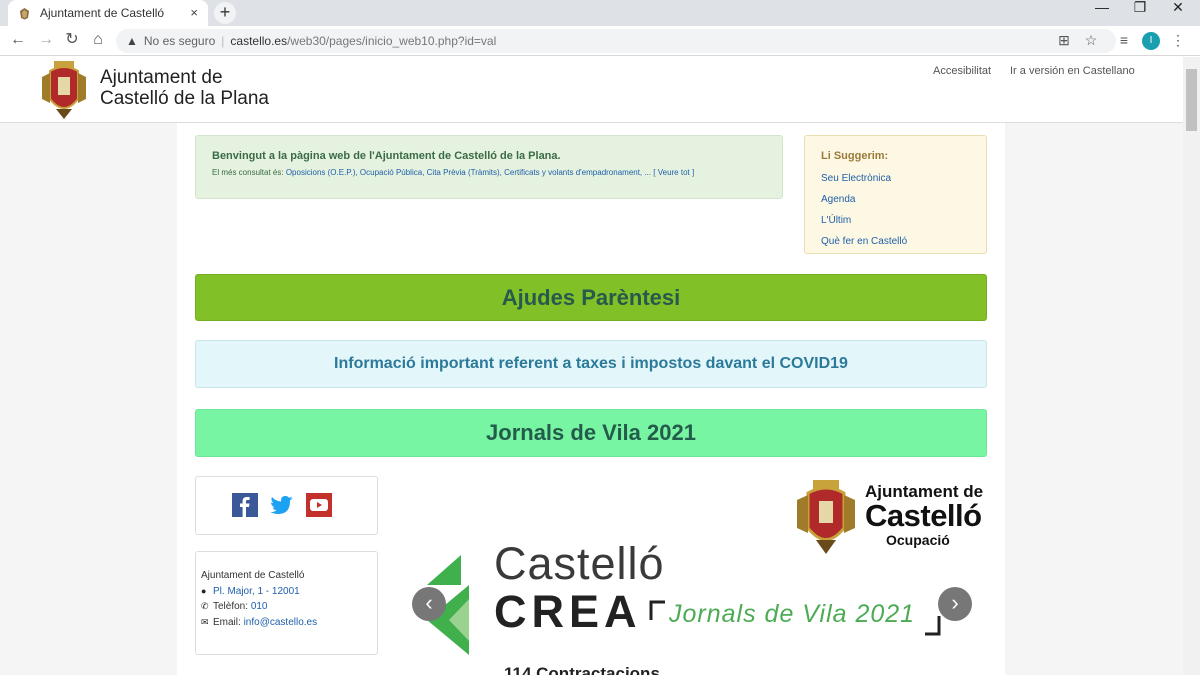 The image size is (1200, 675). What do you see at coordinates (1064, 40) in the screenshot?
I see `translate-icon: ⊞` at bounding box center [1064, 40].